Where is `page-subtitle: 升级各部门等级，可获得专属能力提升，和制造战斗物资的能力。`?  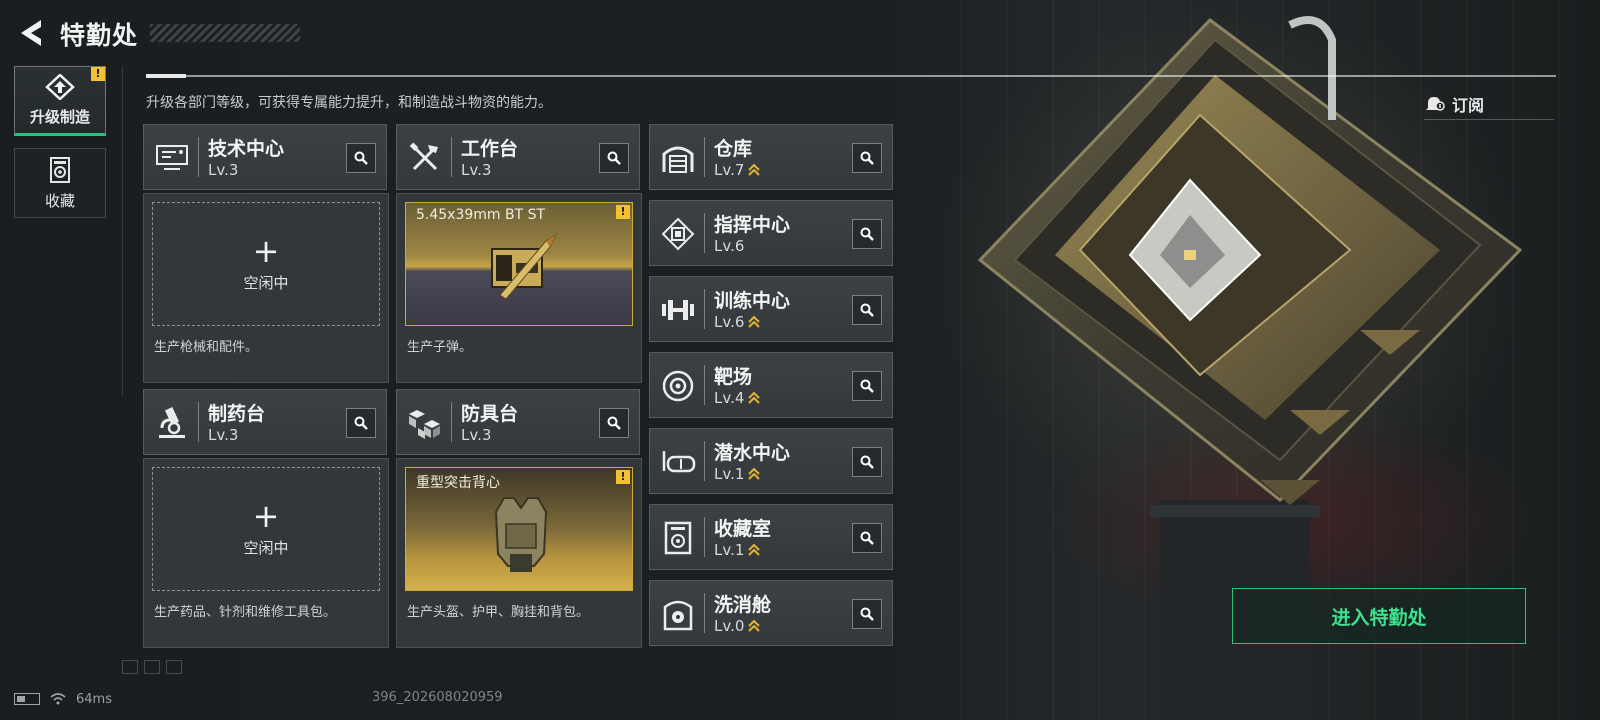
page-subtitle: 升级各部门等级，可获得专属能力提升，和制造战斗物资的能力。 is located at coordinates (349, 103).